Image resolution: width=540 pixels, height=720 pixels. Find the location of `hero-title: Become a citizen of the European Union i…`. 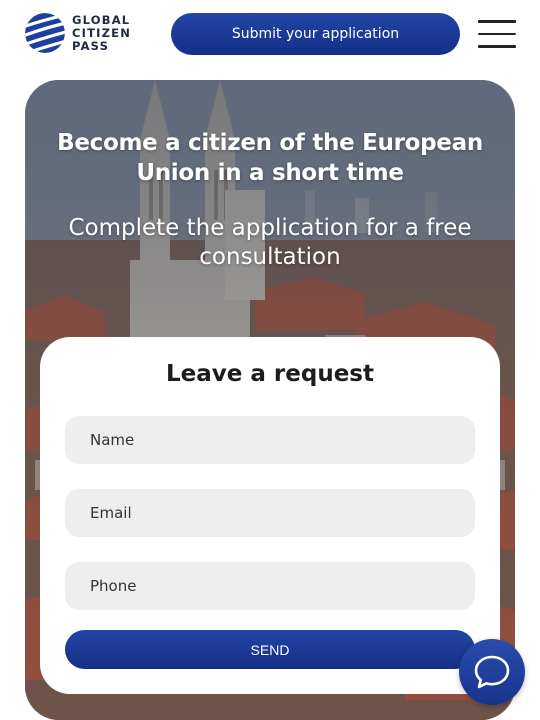

hero-title: Become a citizen of the European Union i… is located at coordinates (270, 158).